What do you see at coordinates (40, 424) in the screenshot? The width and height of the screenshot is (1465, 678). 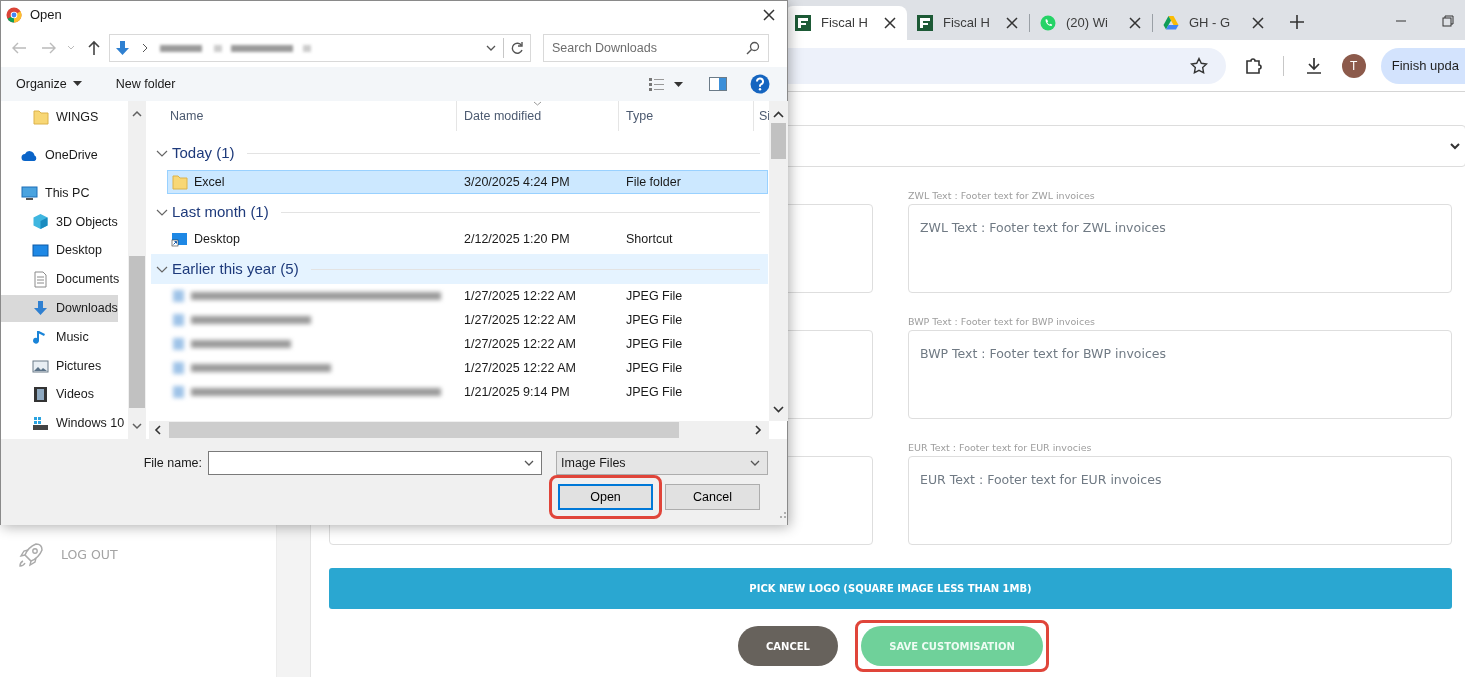 I see `drive-icon` at bounding box center [40, 424].